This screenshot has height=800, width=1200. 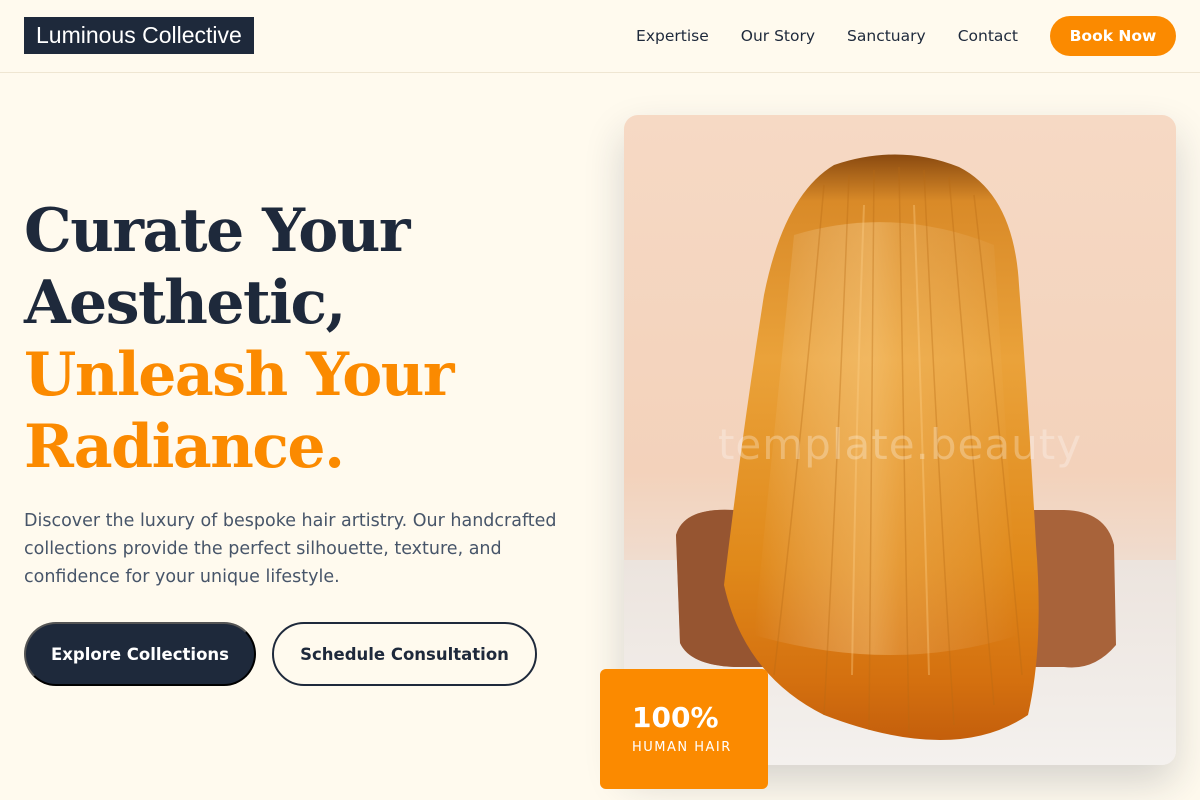 I want to click on headline-line-2: Aesthetic,, so click(x=185, y=303).